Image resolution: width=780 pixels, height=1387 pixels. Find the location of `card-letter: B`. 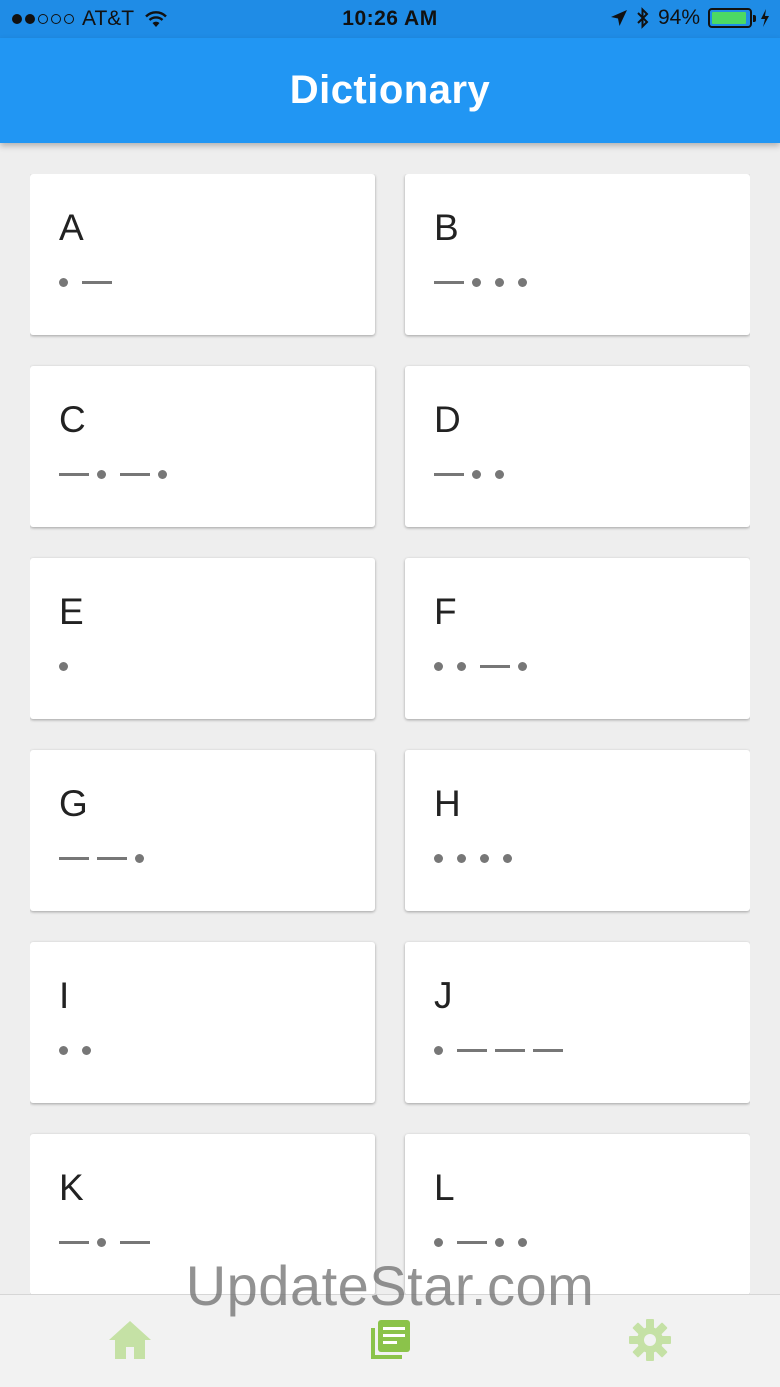

card-letter: B is located at coordinates (446, 227).